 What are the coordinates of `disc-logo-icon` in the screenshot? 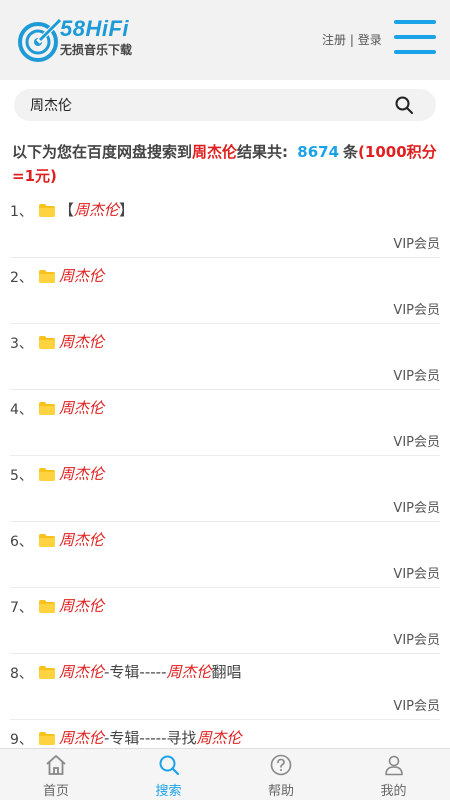 It's located at (40, 40).